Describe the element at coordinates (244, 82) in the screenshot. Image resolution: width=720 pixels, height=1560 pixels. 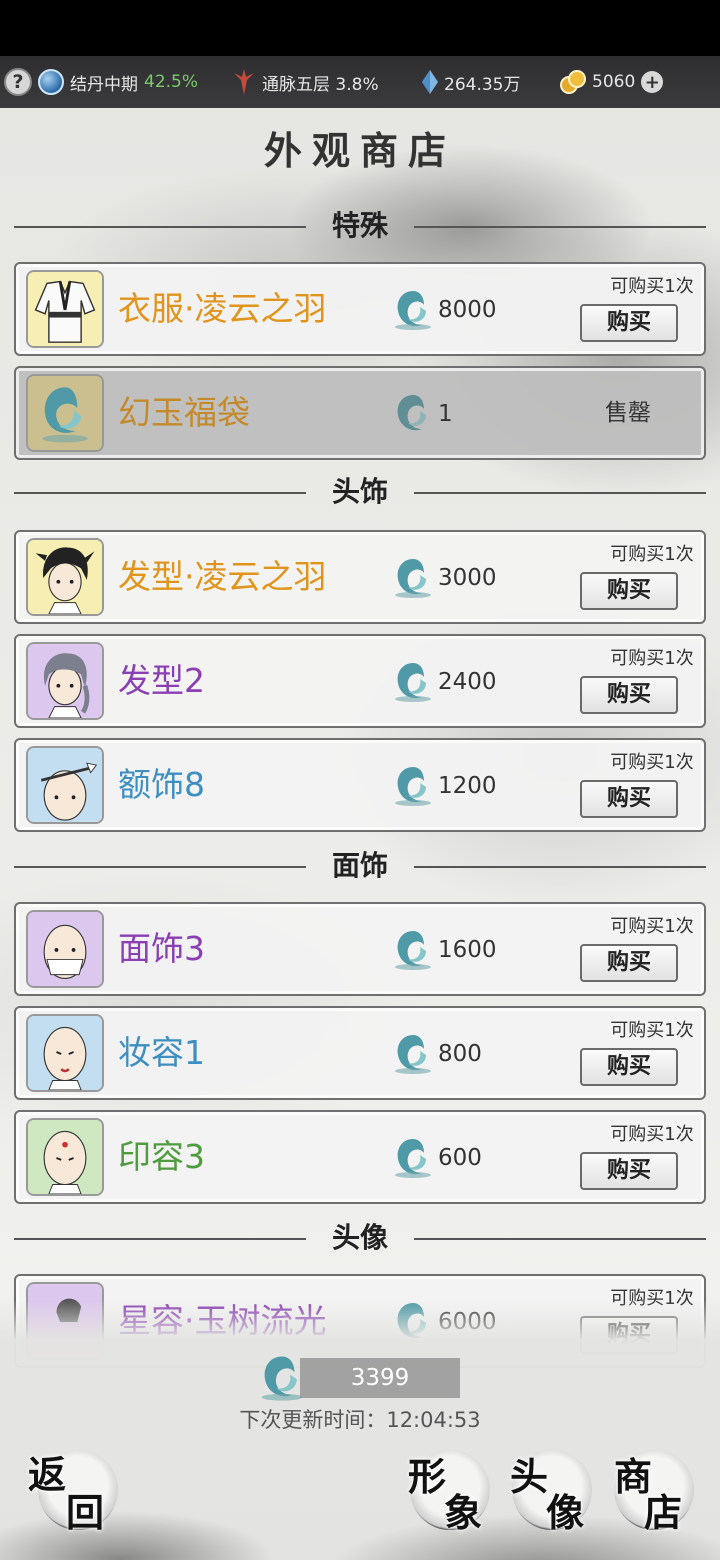
I see `meridian-icon` at that location.